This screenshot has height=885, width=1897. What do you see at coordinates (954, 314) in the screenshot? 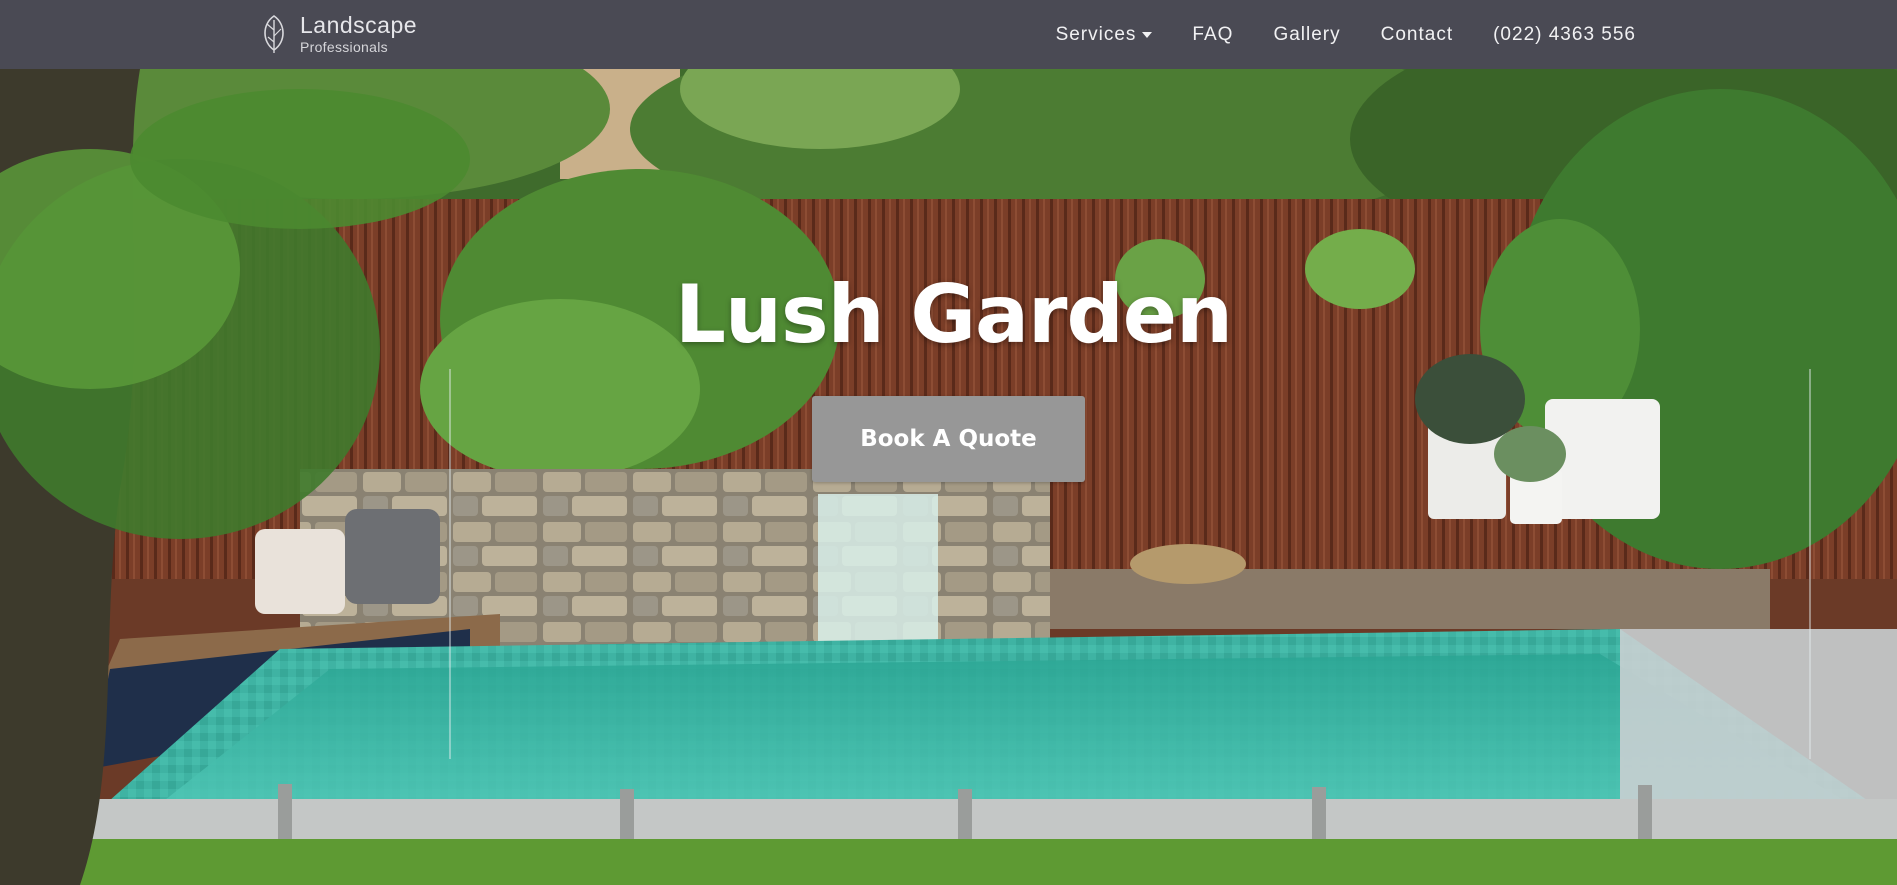
I see `hero-title: Lush Garden` at bounding box center [954, 314].